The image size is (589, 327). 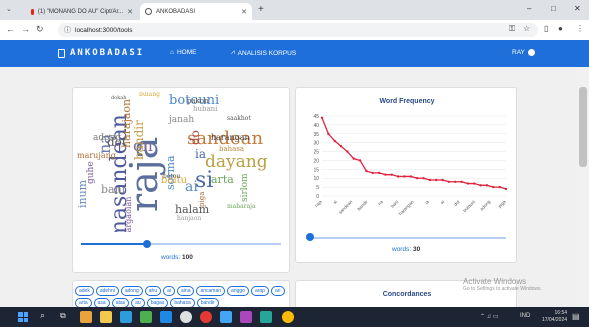 I want to click on search-icon: ⌕, so click(x=42, y=315).